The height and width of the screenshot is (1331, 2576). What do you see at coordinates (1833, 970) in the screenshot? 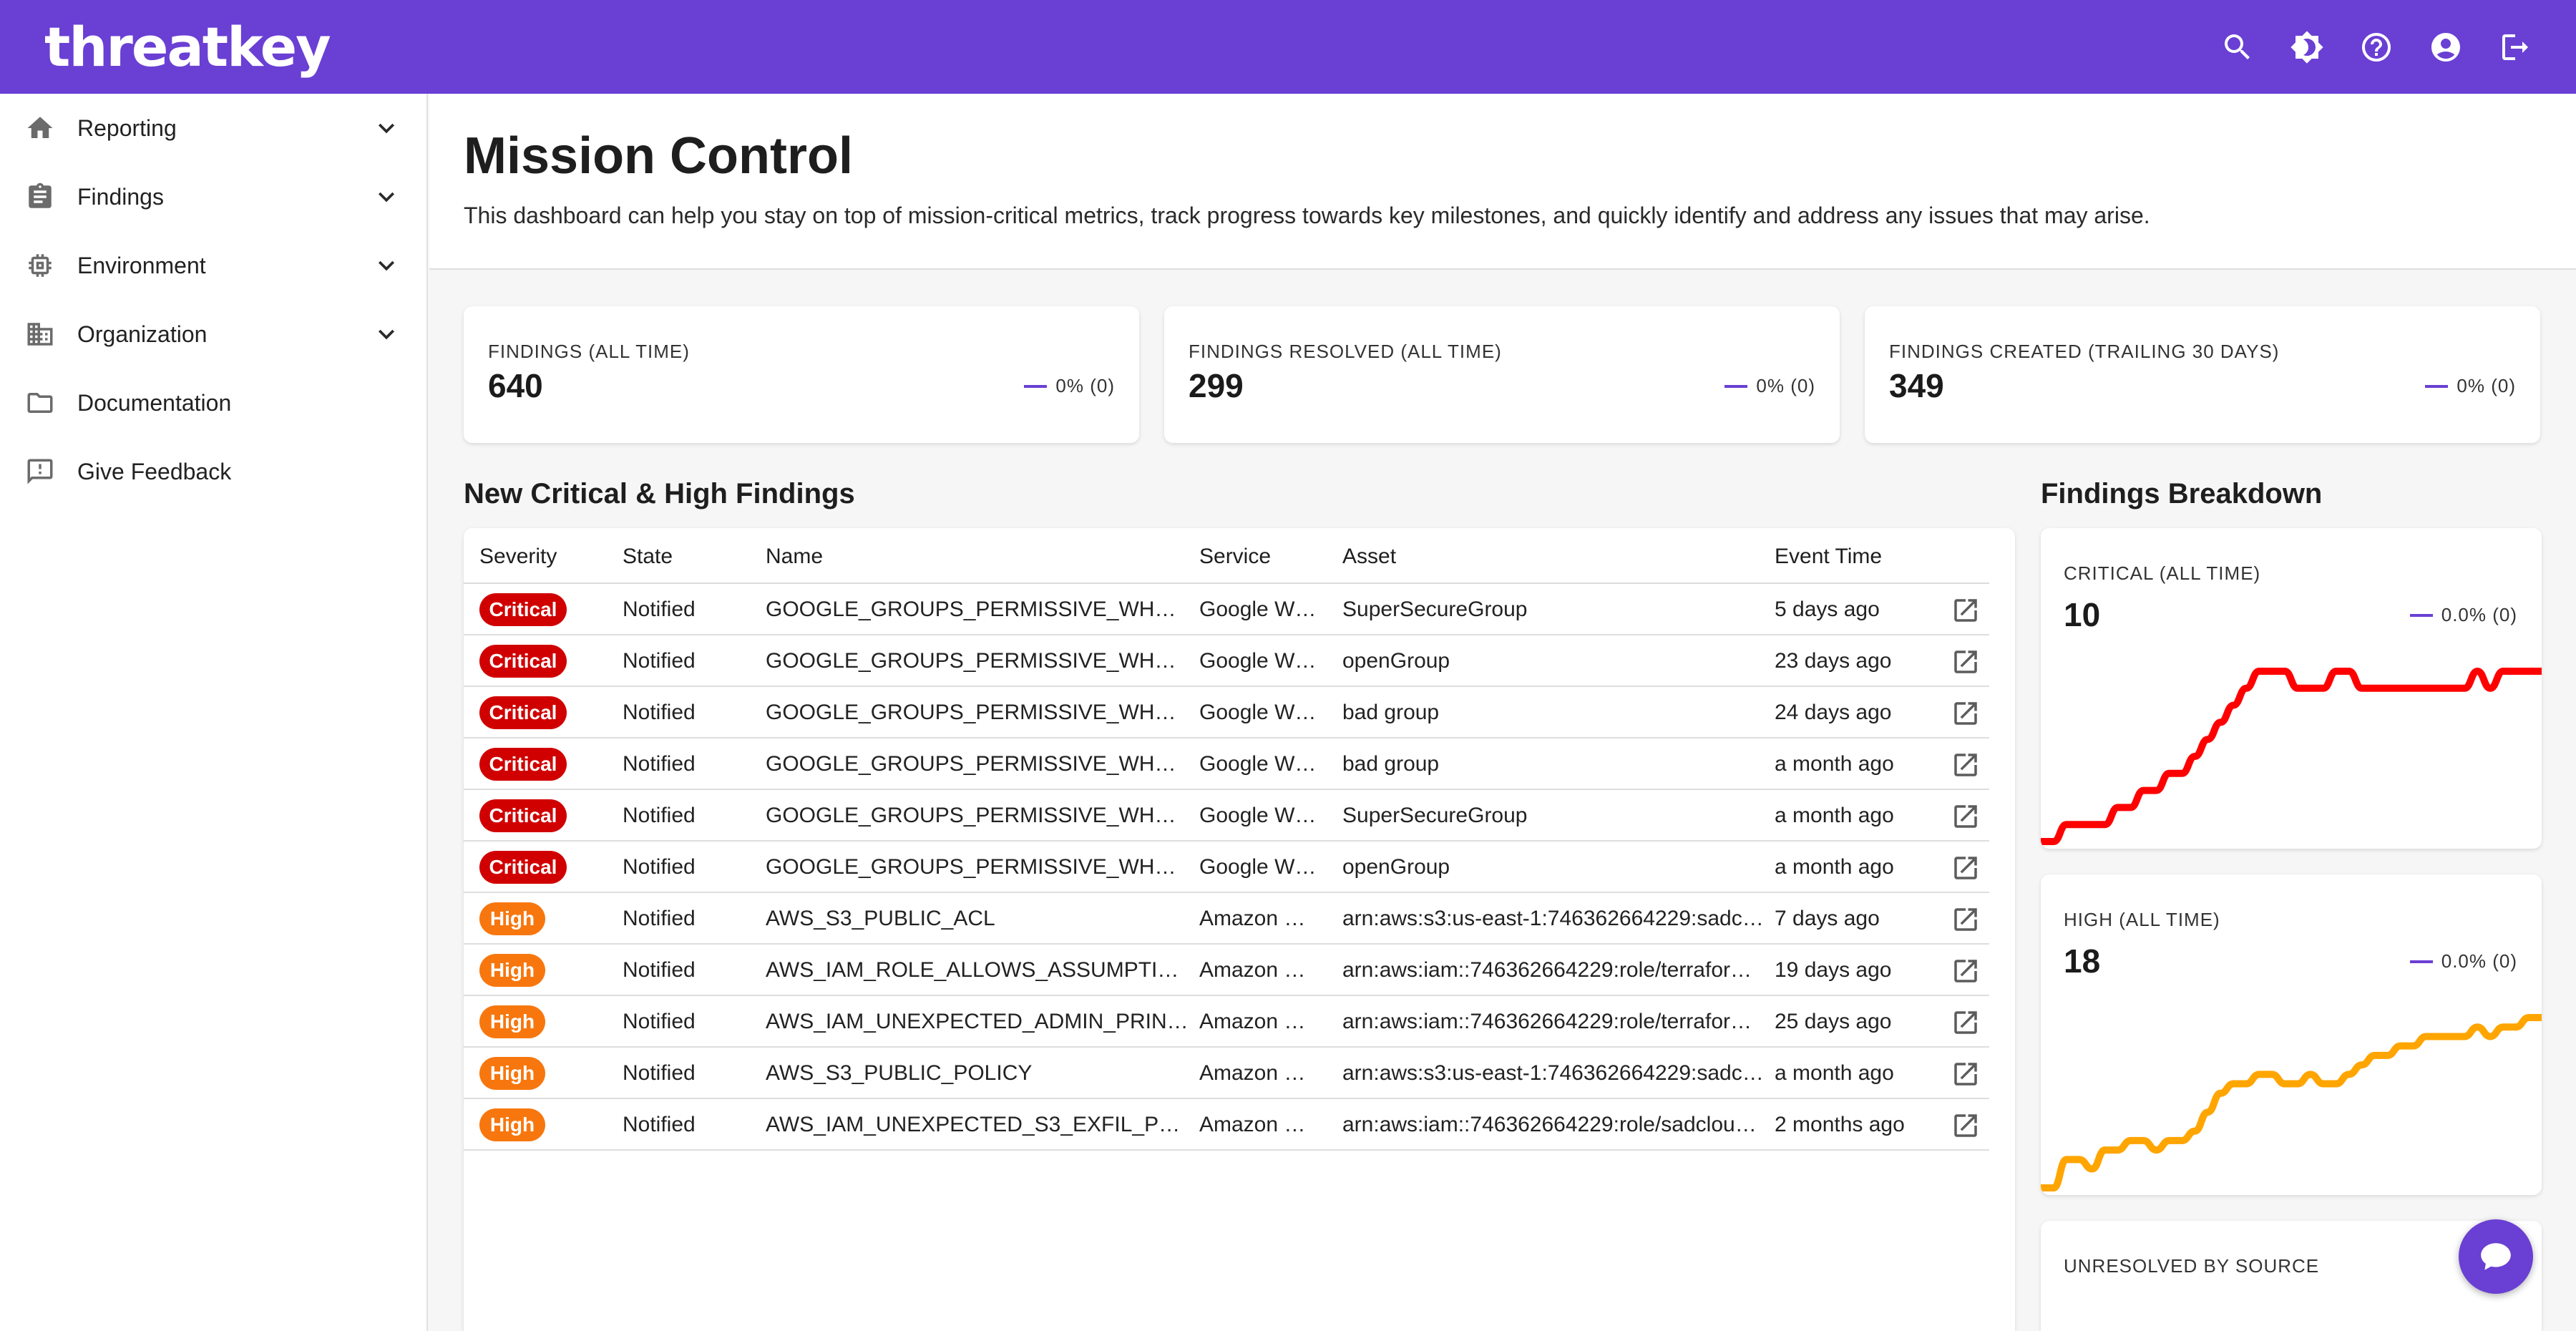
I see `cell-event-time: 19 days ago` at bounding box center [1833, 970].